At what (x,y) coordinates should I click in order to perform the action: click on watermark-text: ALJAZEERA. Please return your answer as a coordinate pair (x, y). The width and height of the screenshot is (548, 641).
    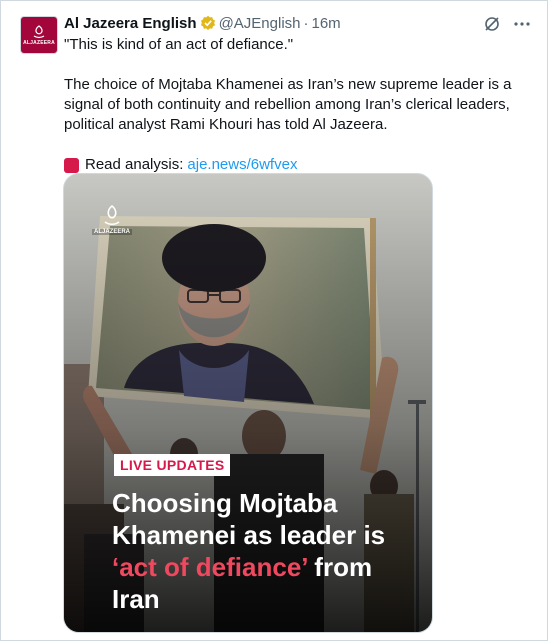
    Looking at the image, I should click on (112, 232).